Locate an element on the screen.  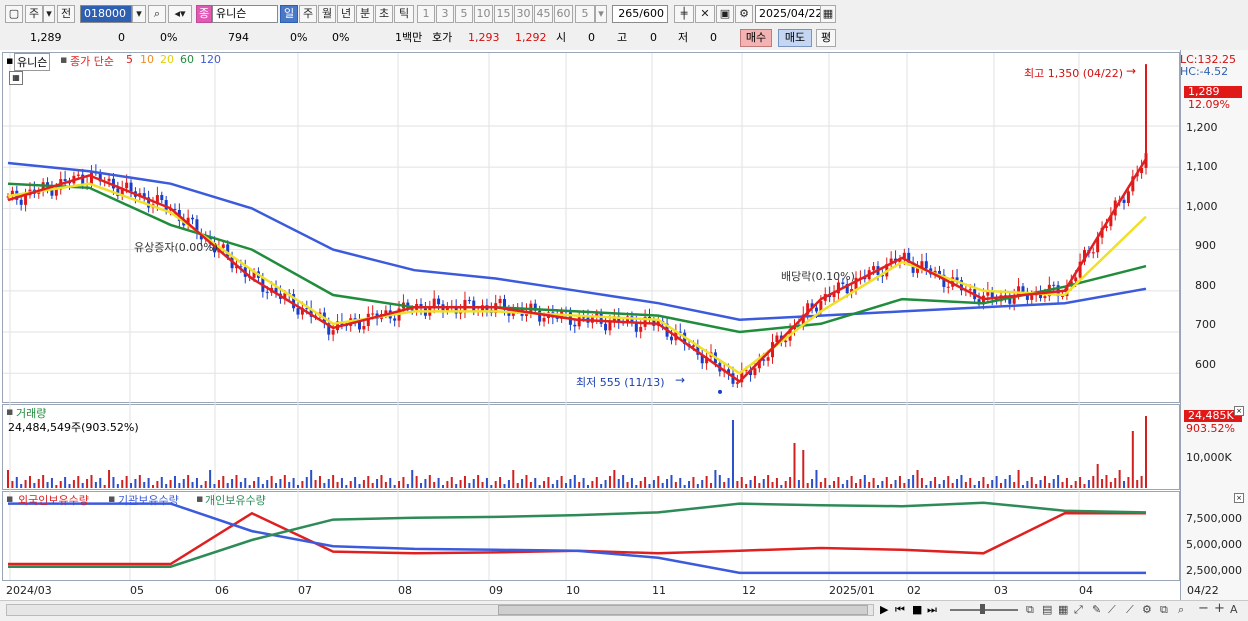
volume-axis-label: 10,000K is located at coordinates (1209, 457).